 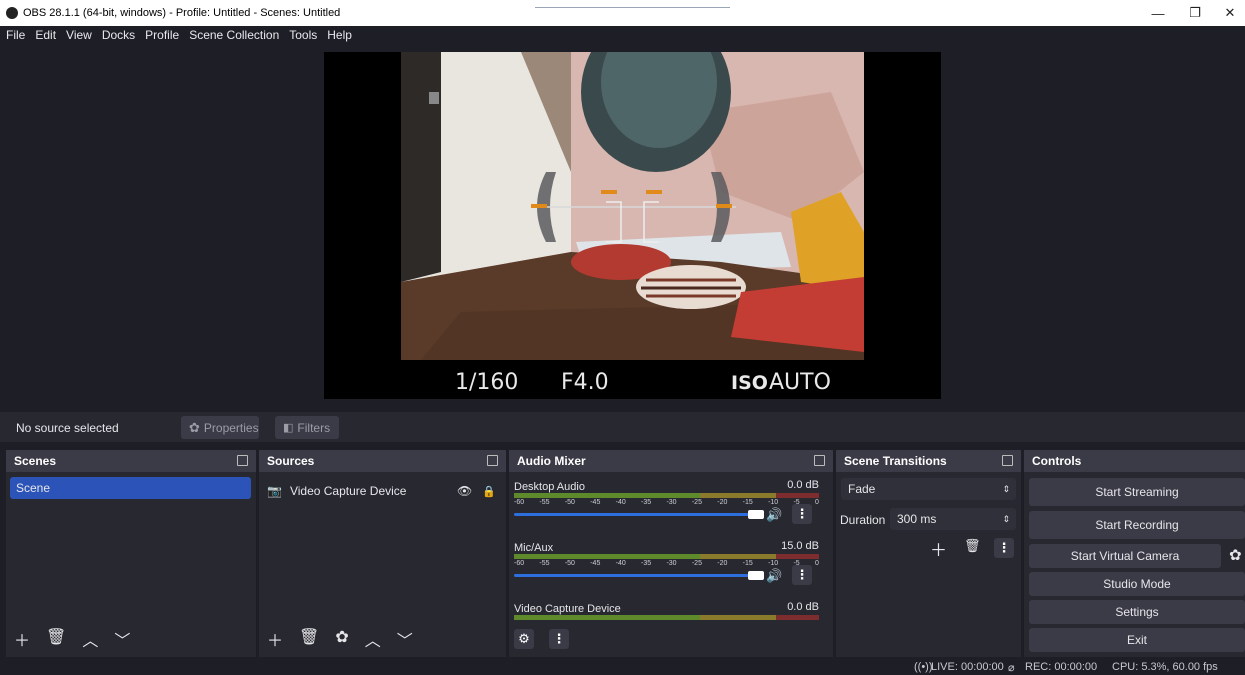 What do you see at coordinates (131, 553) in the screenshot?
I see `scenes-dock: Scenes Scene ＋ 🗑 ︿ ﹀` at bounding box center [131, 553].